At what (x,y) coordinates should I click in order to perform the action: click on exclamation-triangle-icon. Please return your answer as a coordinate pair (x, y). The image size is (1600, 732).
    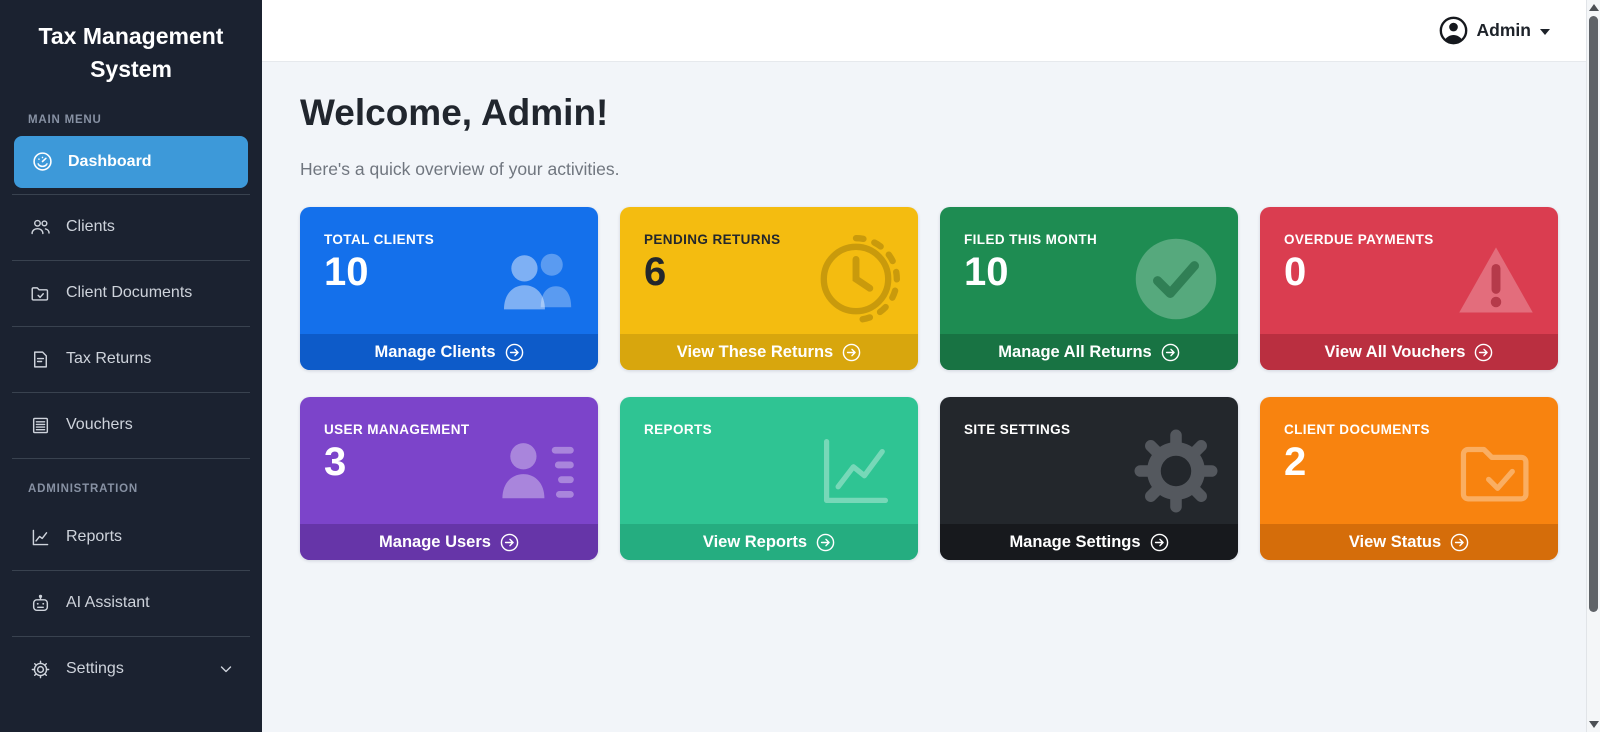
    Looking at the image, I should click on (1496, 281).